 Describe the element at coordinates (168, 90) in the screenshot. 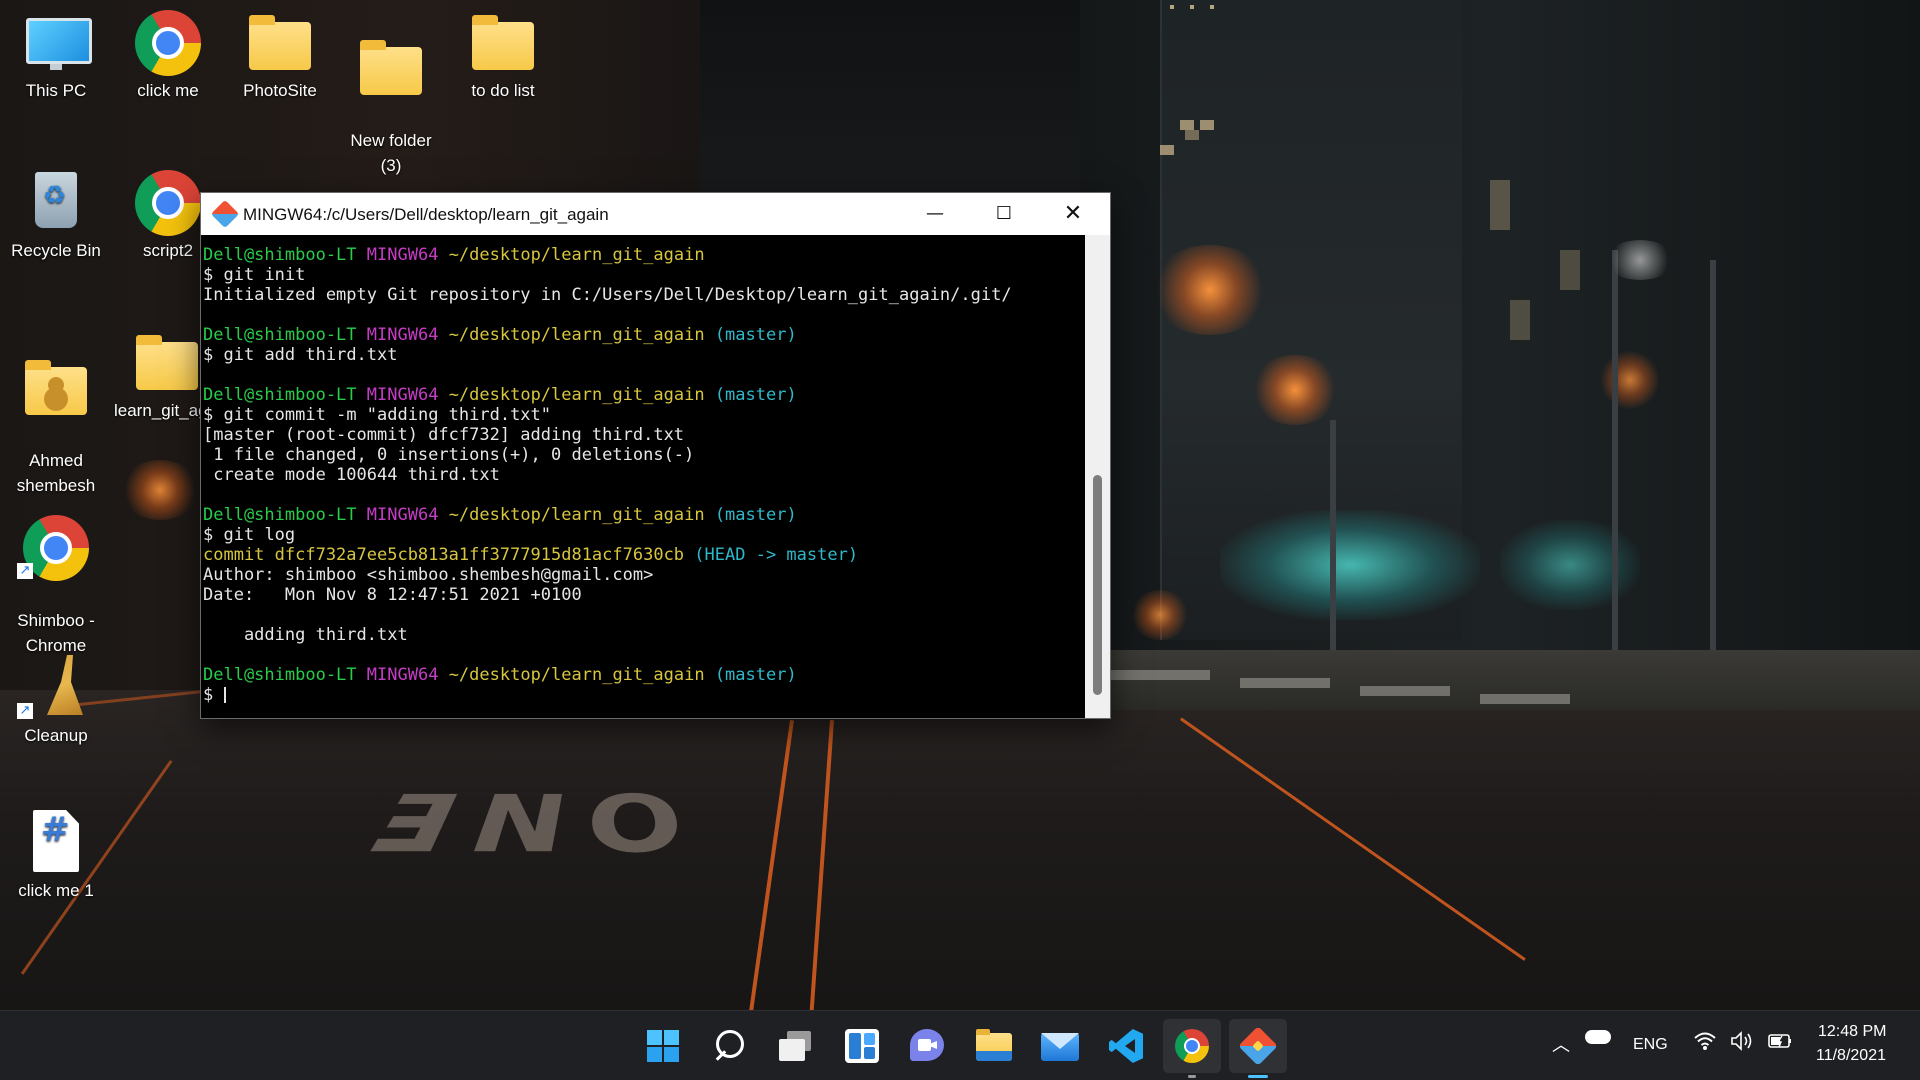

I see `desktop-icon-label: click me` at that location.